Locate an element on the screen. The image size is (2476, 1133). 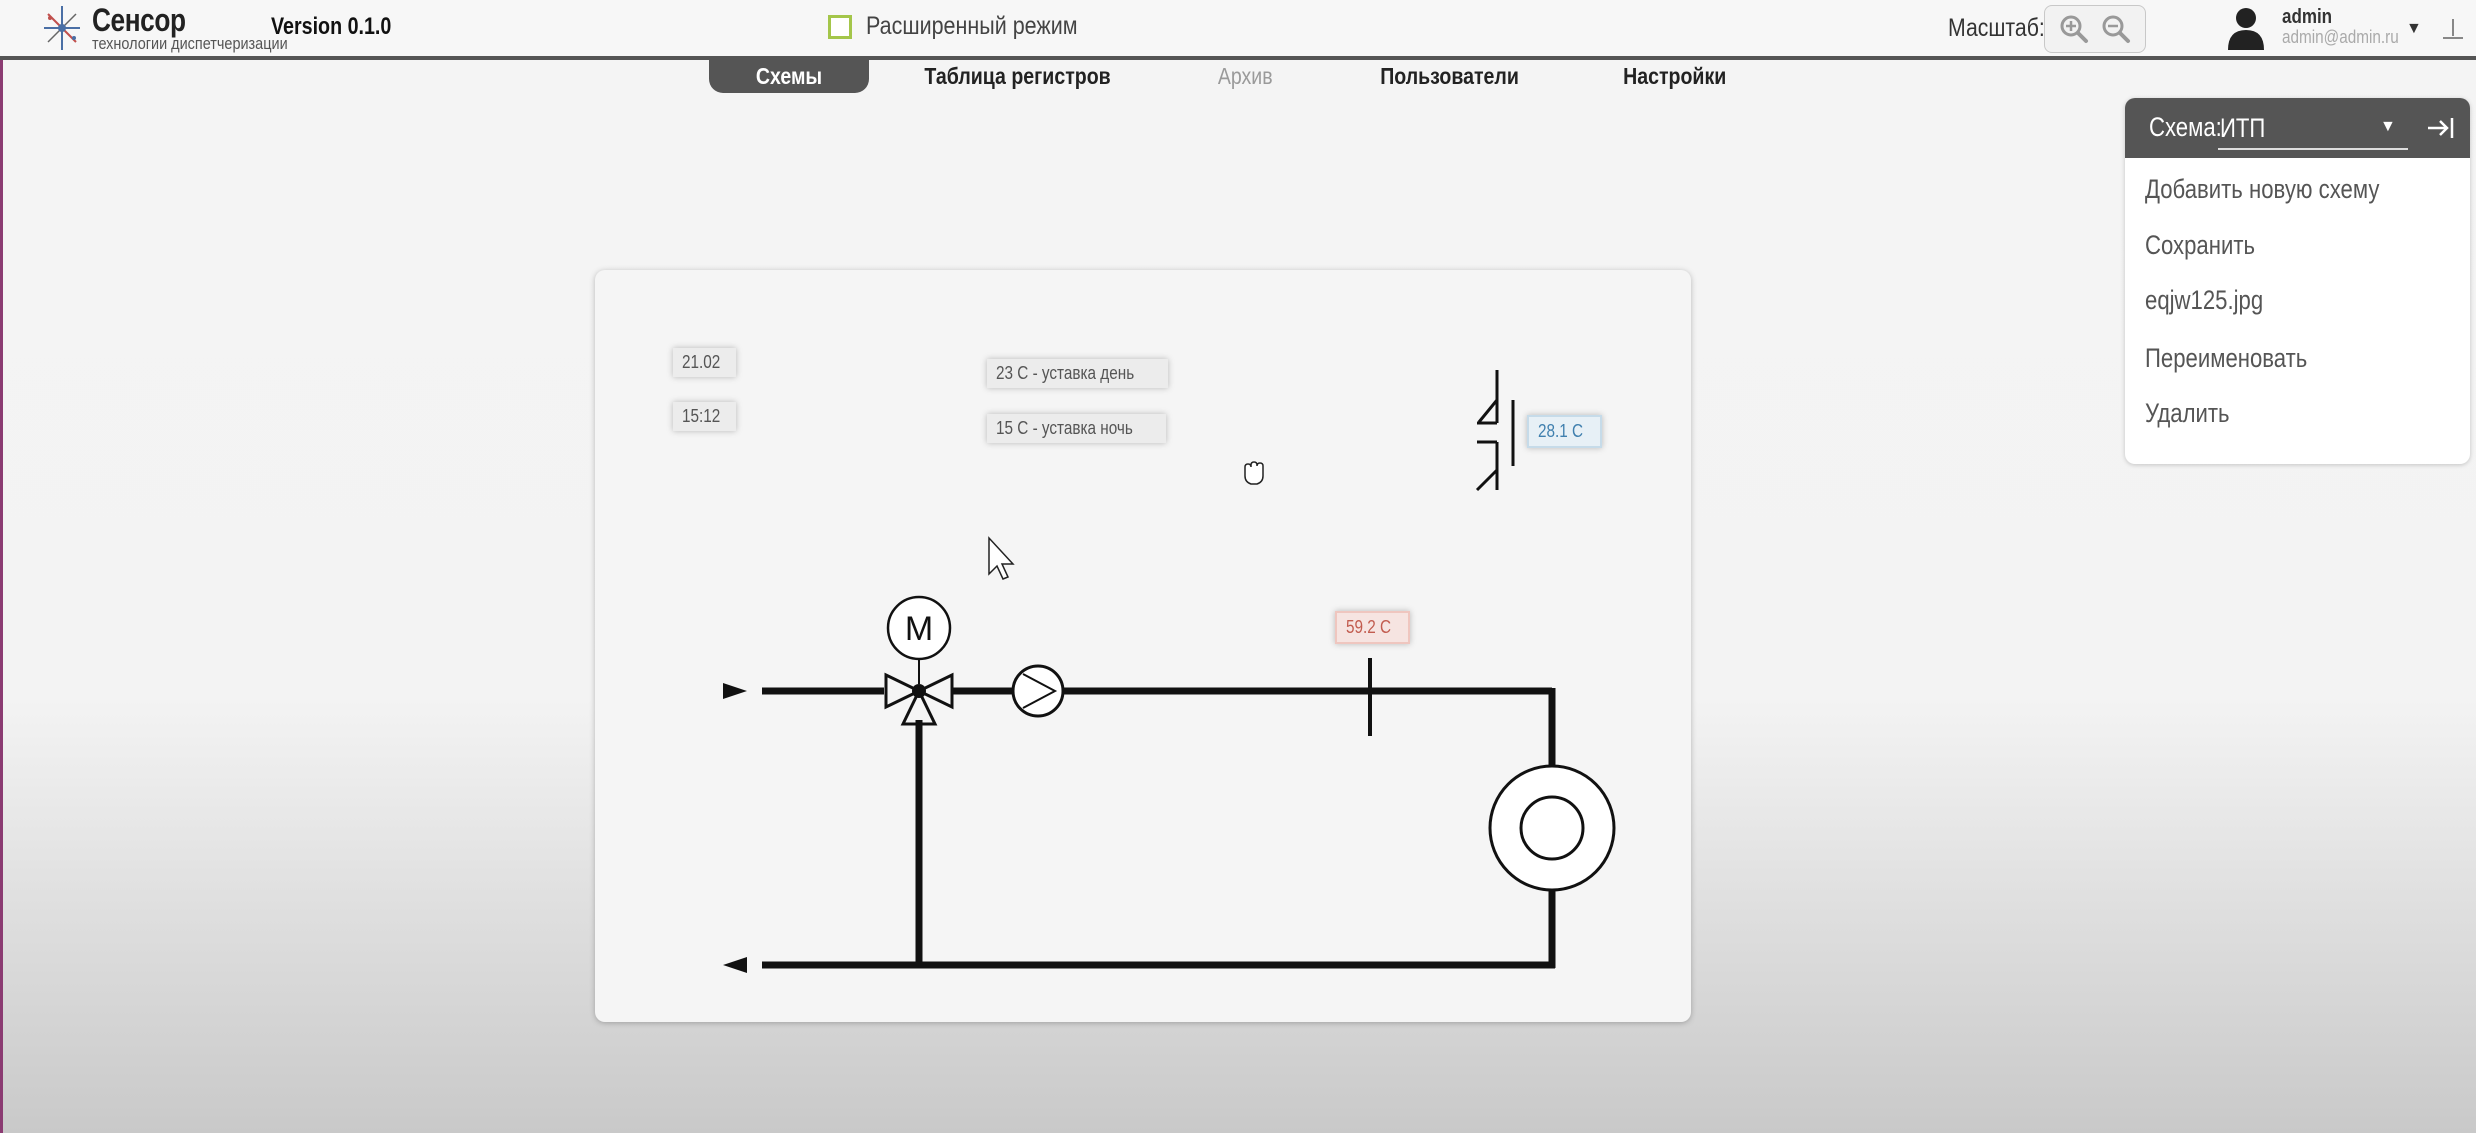
three-way-valve-icon is located at coordinates (919, 690).